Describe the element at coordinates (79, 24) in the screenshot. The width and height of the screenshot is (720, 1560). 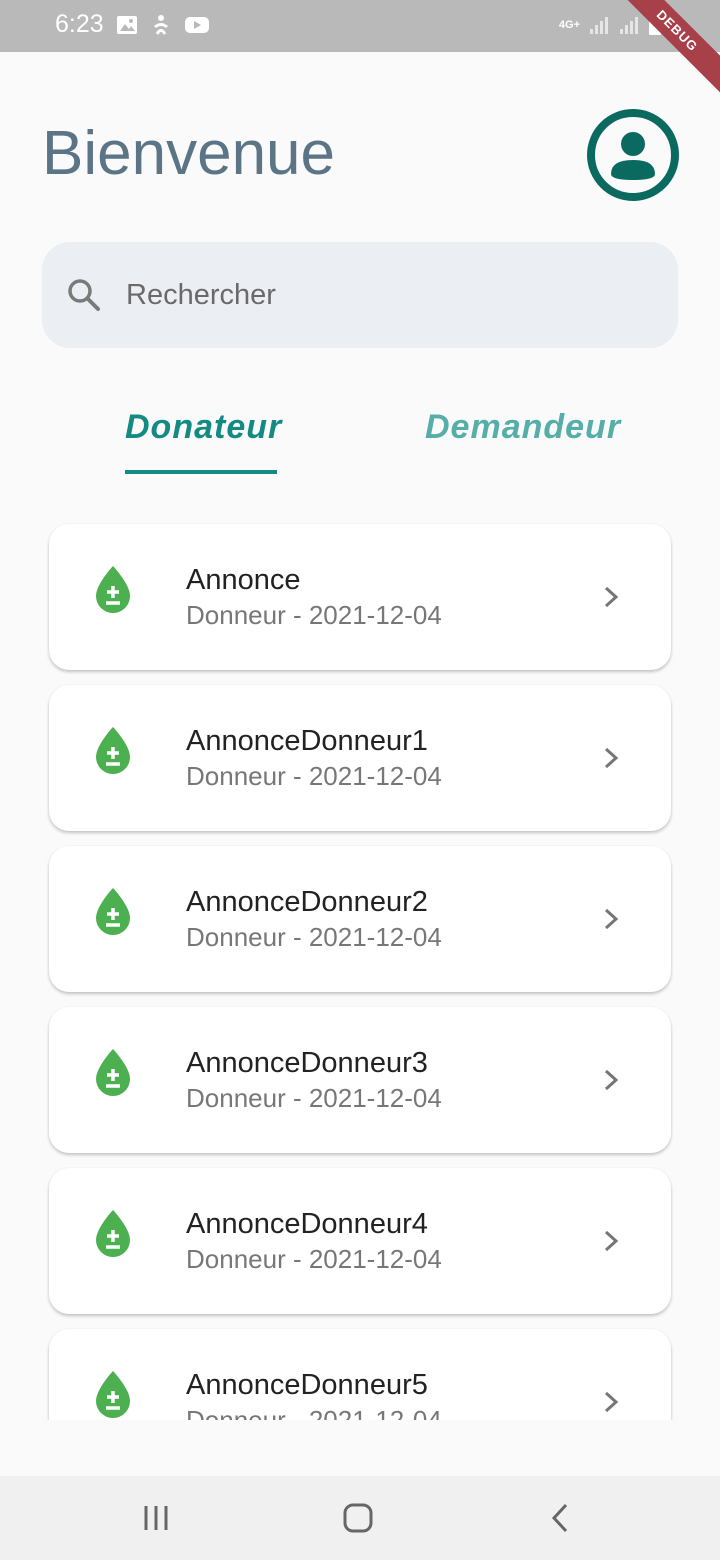
I see `status-time: 6:23` at that location.